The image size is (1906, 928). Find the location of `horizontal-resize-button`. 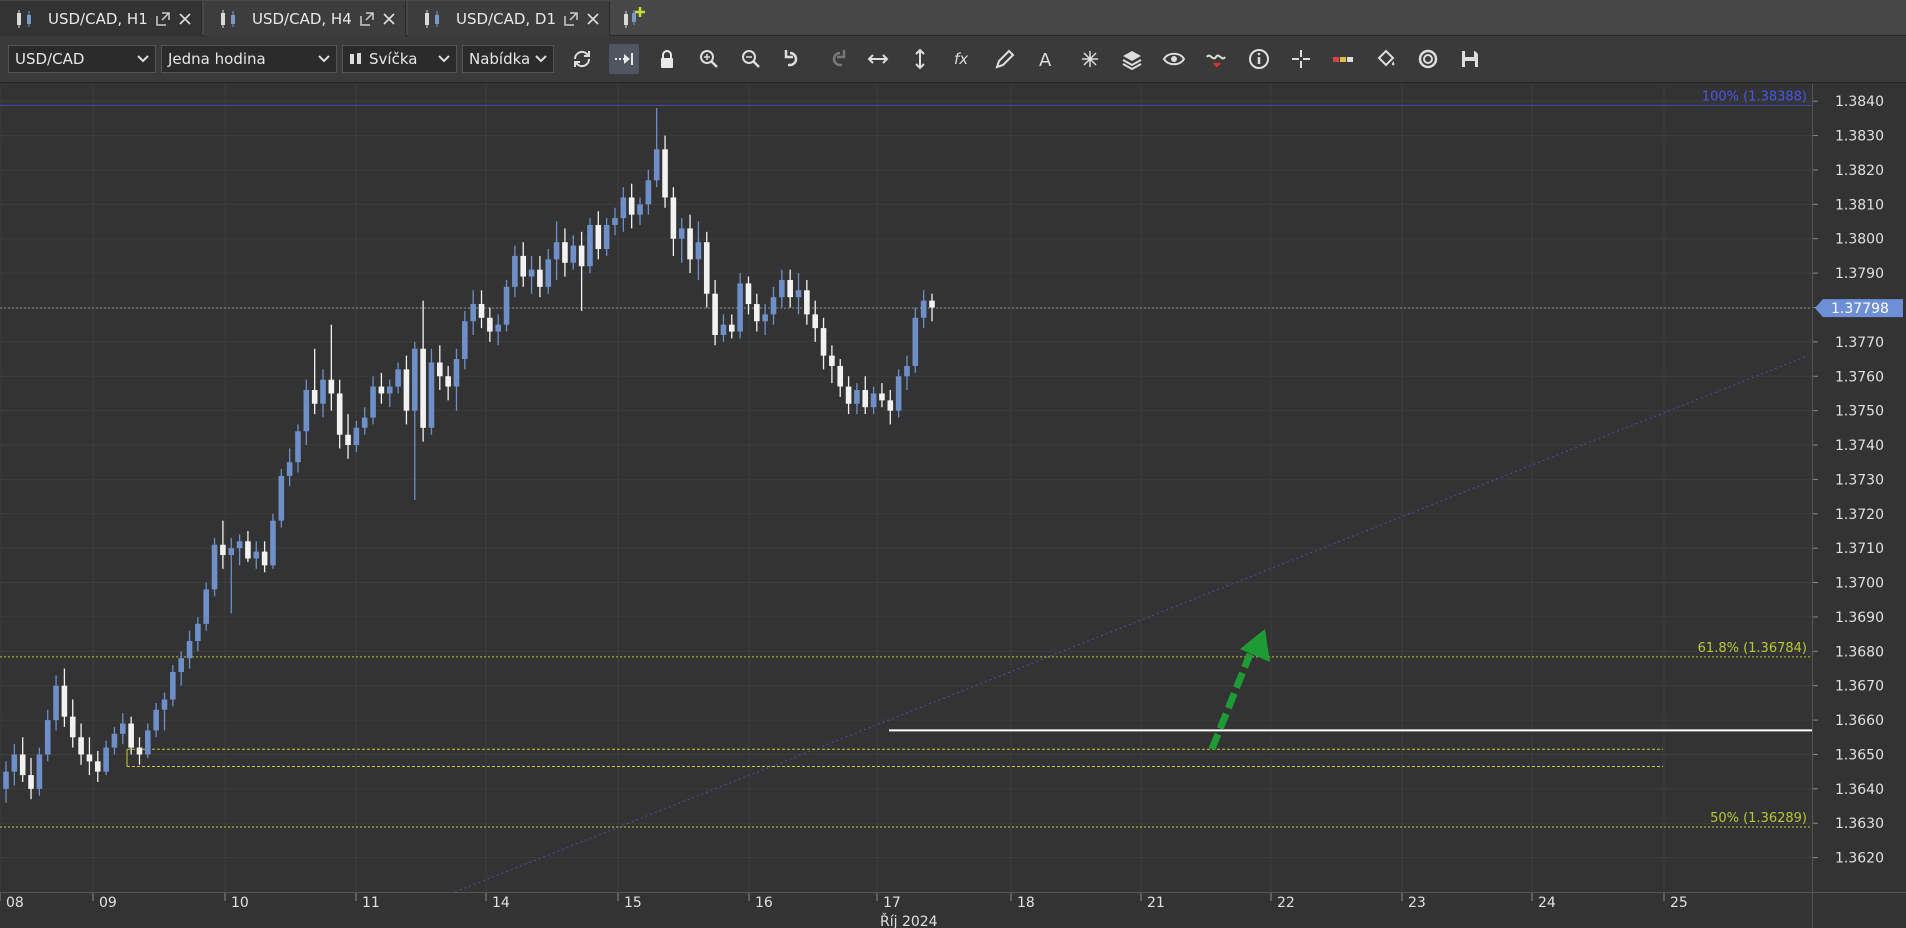

horizontal-resize-button is located at coordinates (878, 59).